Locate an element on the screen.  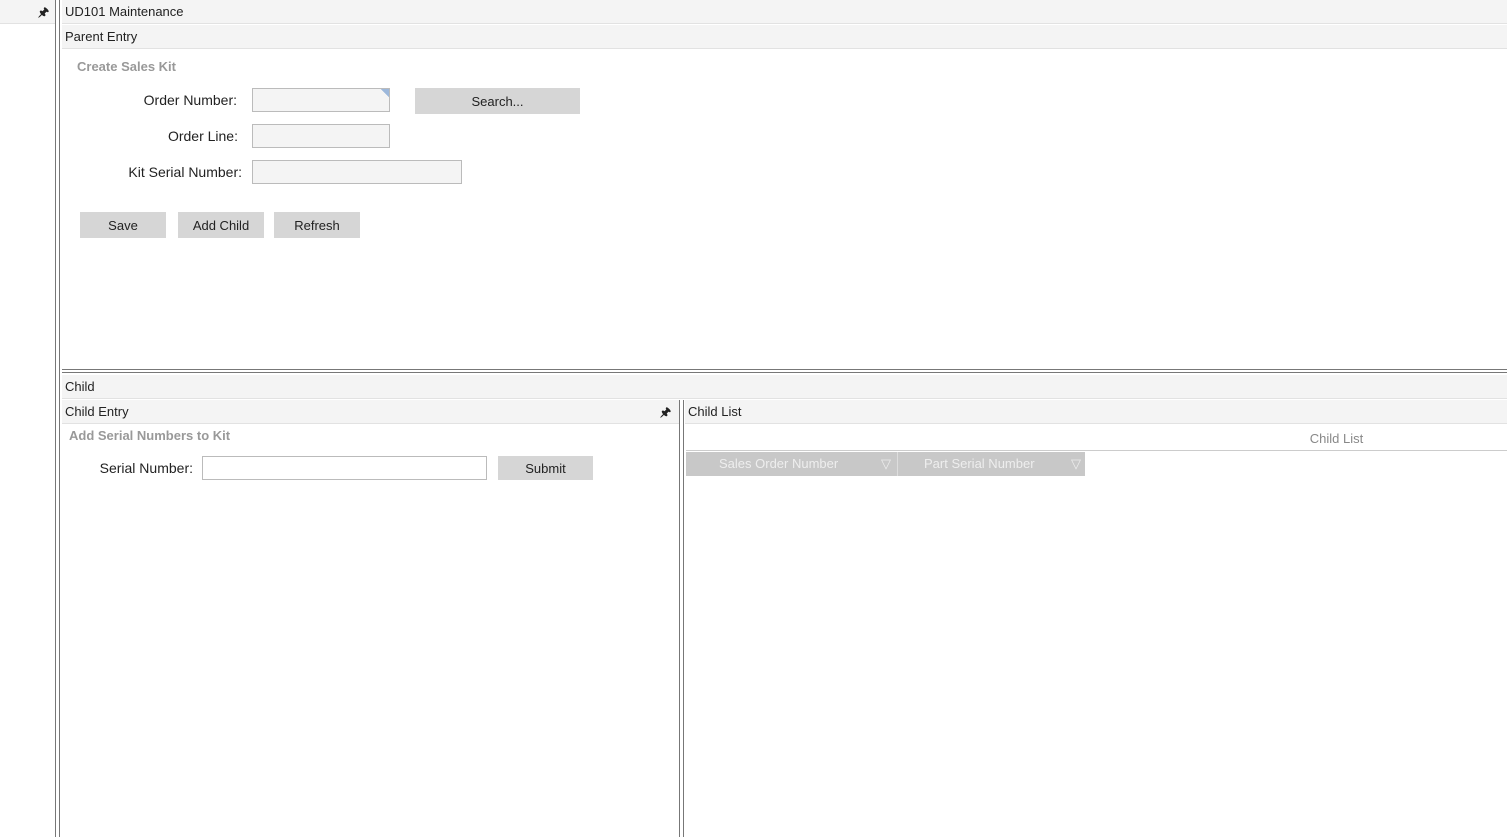
save-button: Save is located at coordinates (123, 225).